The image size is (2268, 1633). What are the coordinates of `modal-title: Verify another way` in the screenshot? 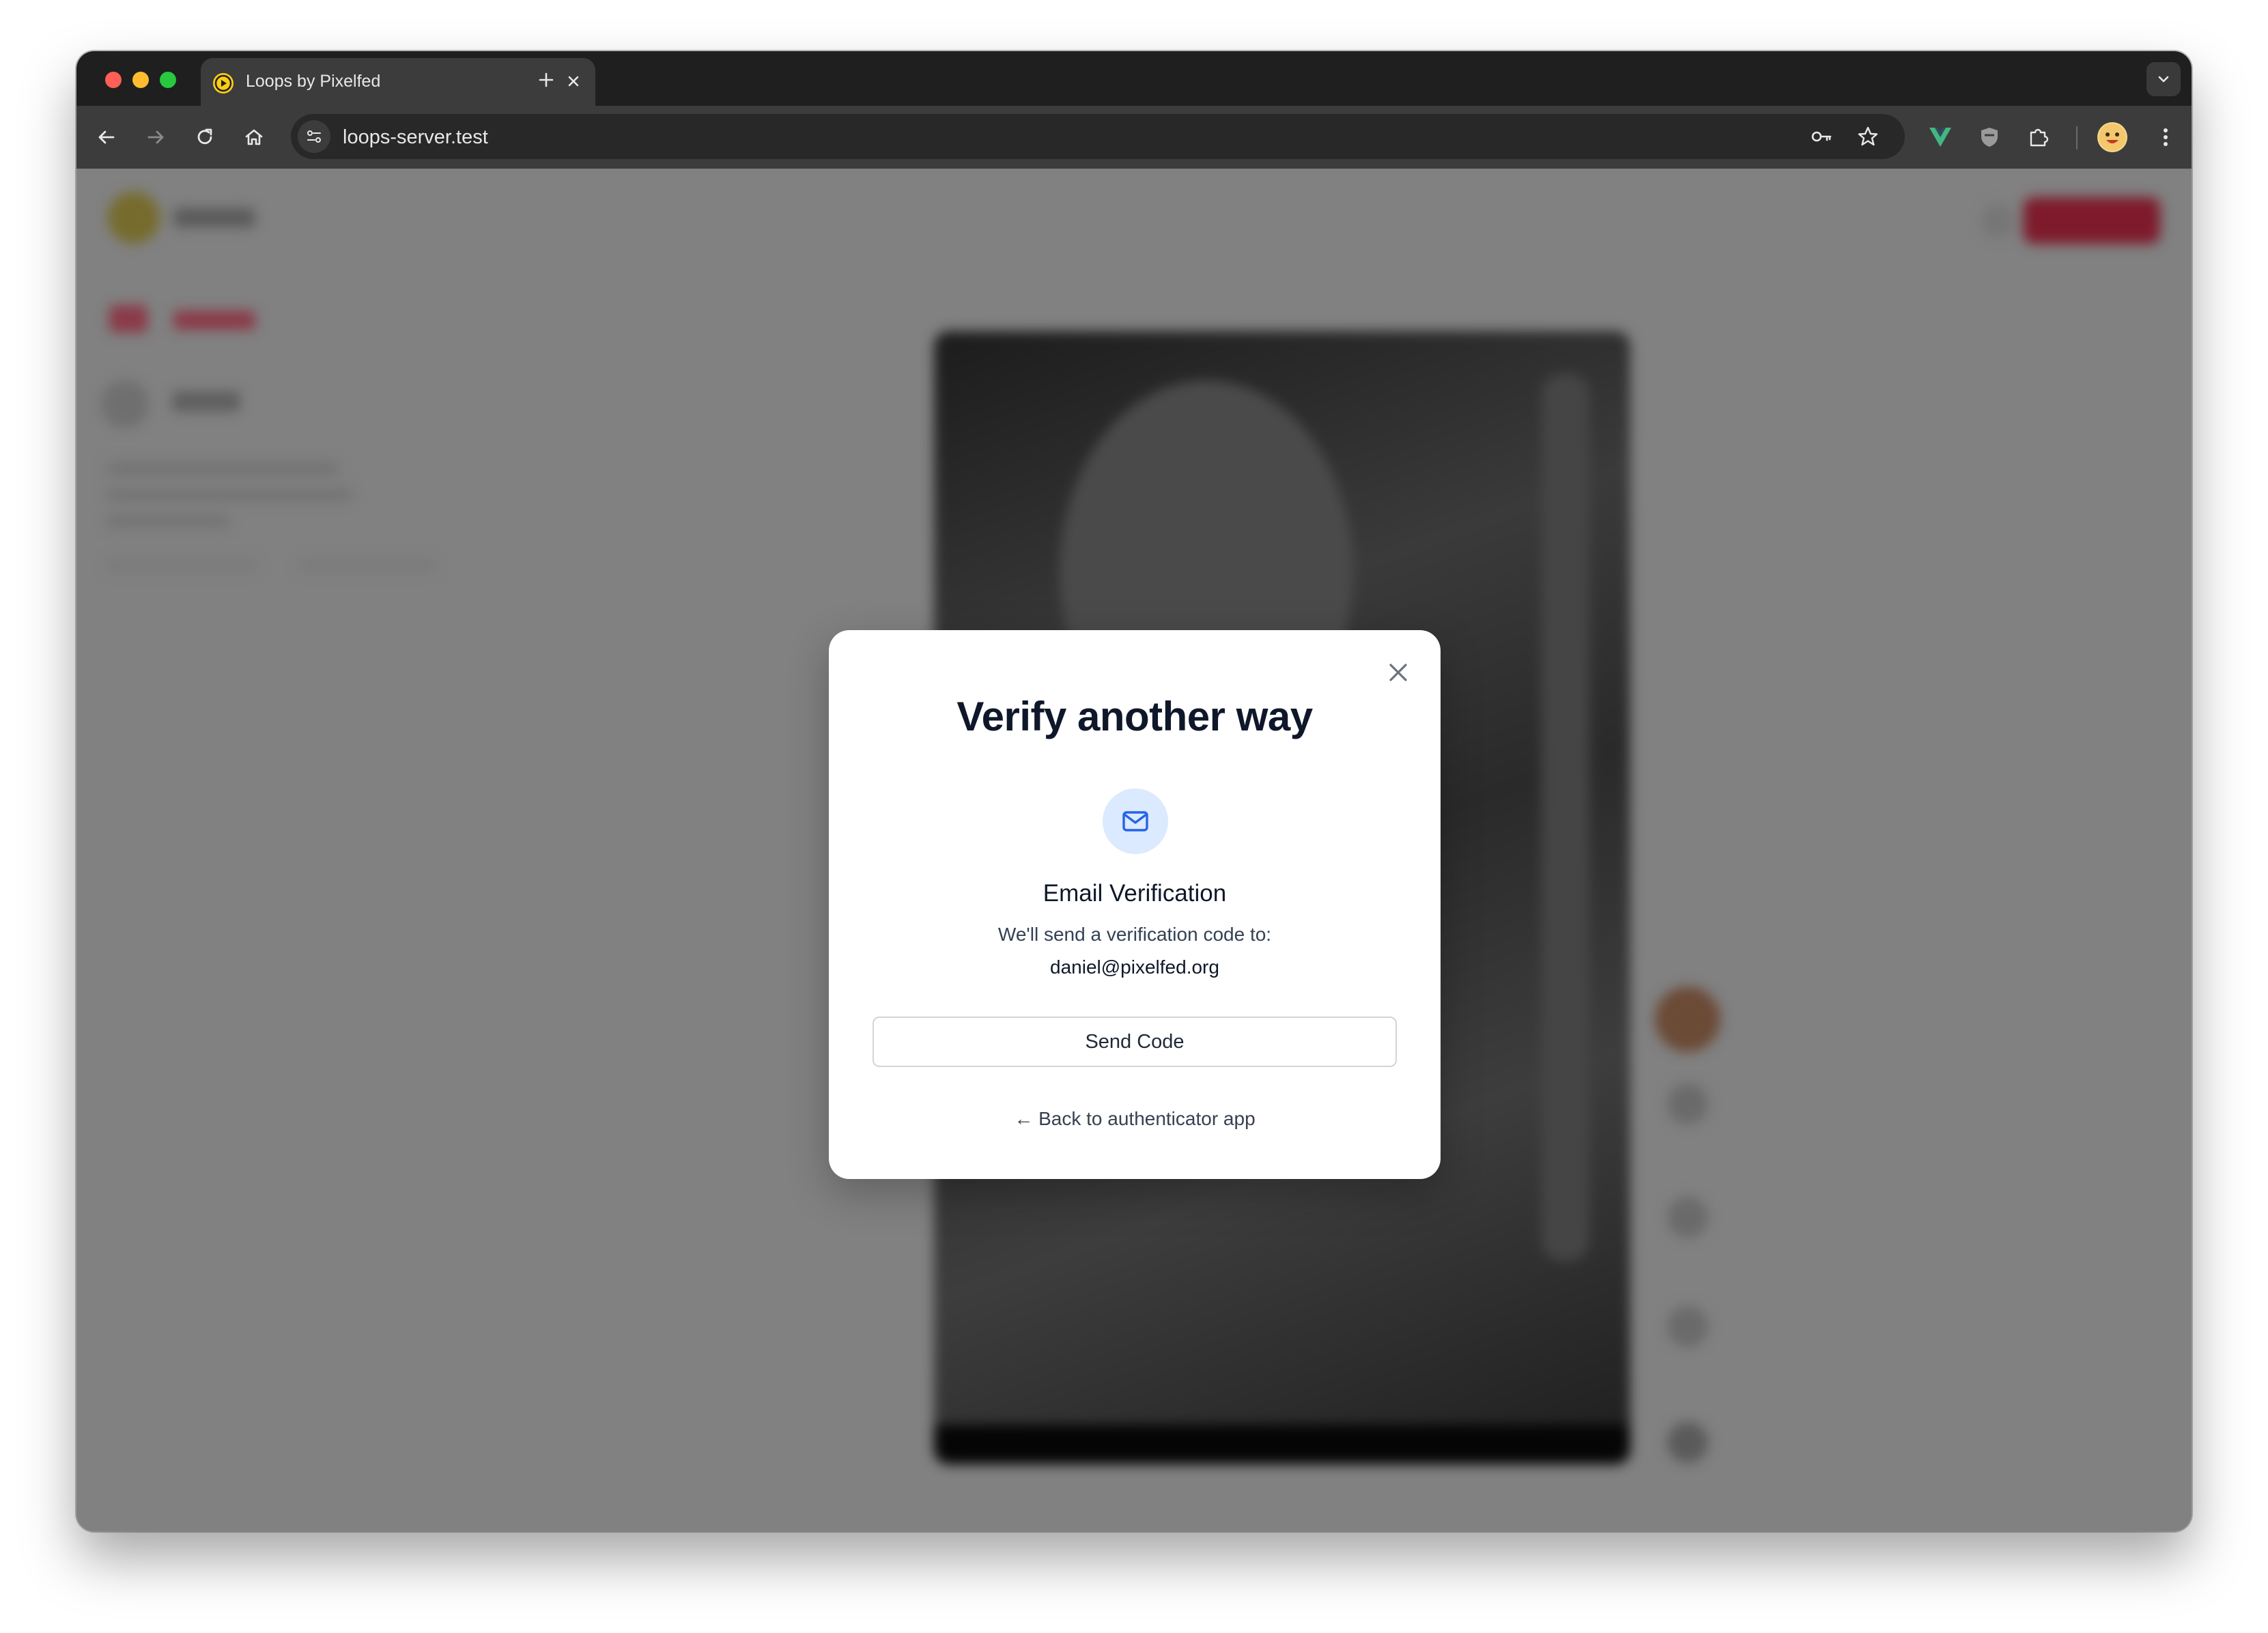 It's located at (1134, 717).